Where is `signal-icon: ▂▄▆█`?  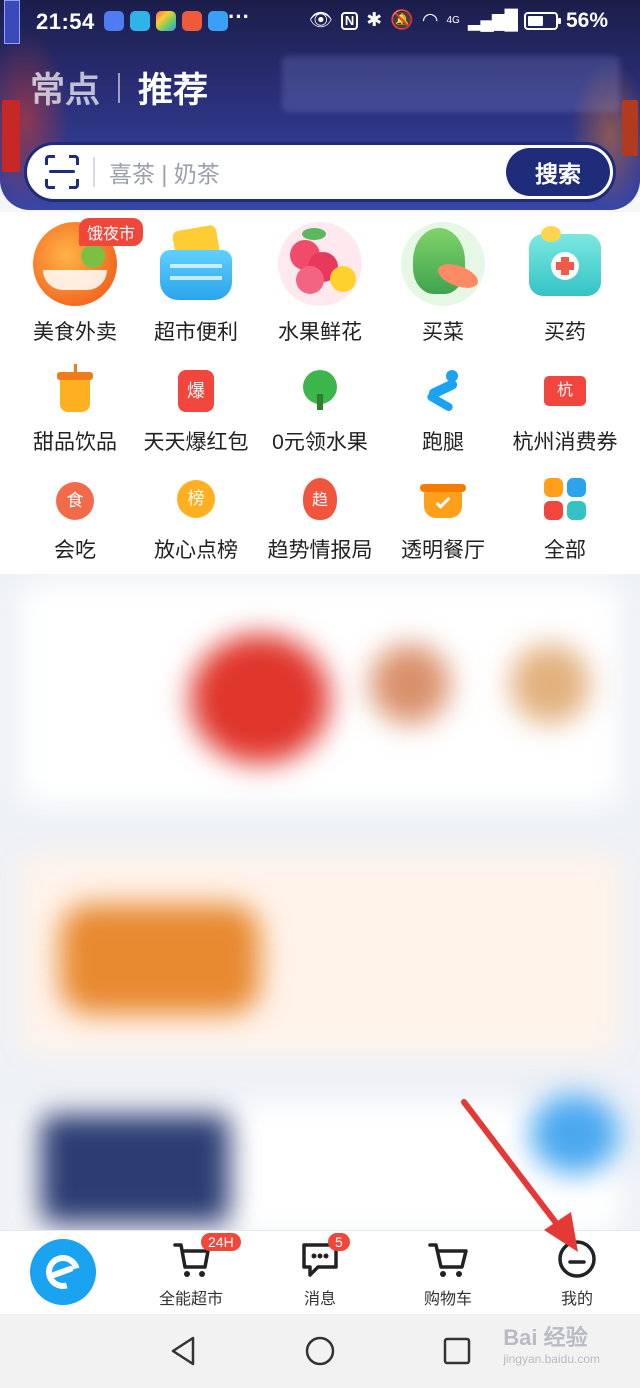 signal-icon: ▂▄▆█ is located at coordinates (492, 20).